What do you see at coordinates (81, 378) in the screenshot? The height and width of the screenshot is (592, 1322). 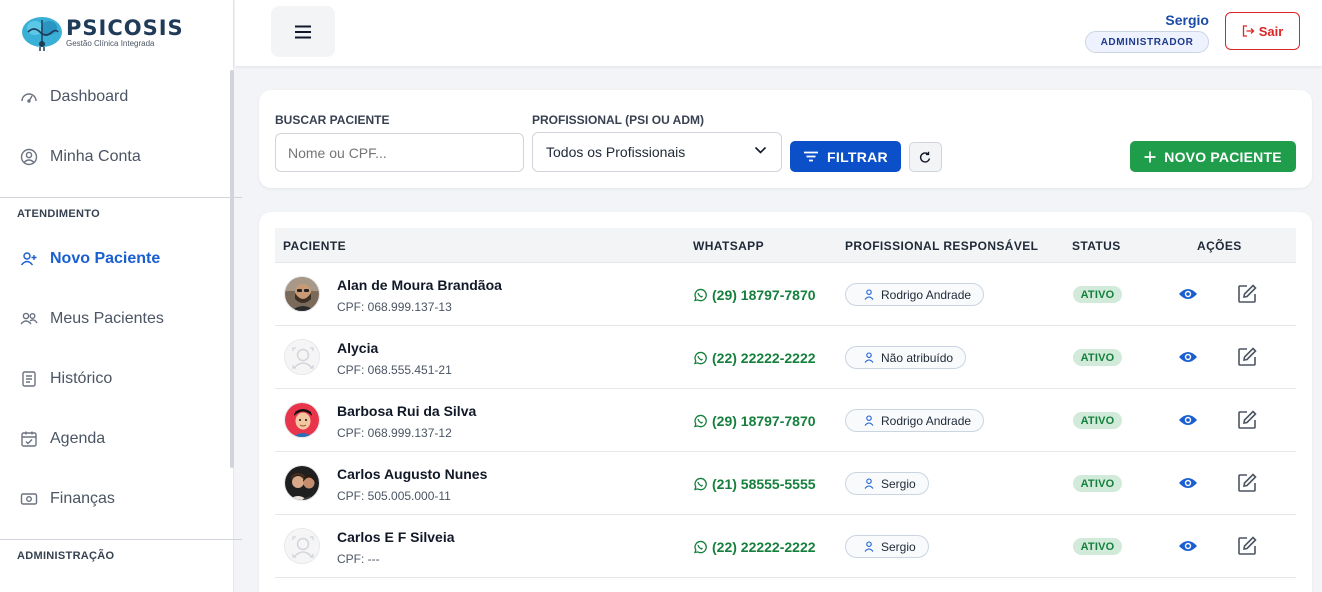 I see `sidebar-item-label: Histórico` at bounding box center [81, 378].